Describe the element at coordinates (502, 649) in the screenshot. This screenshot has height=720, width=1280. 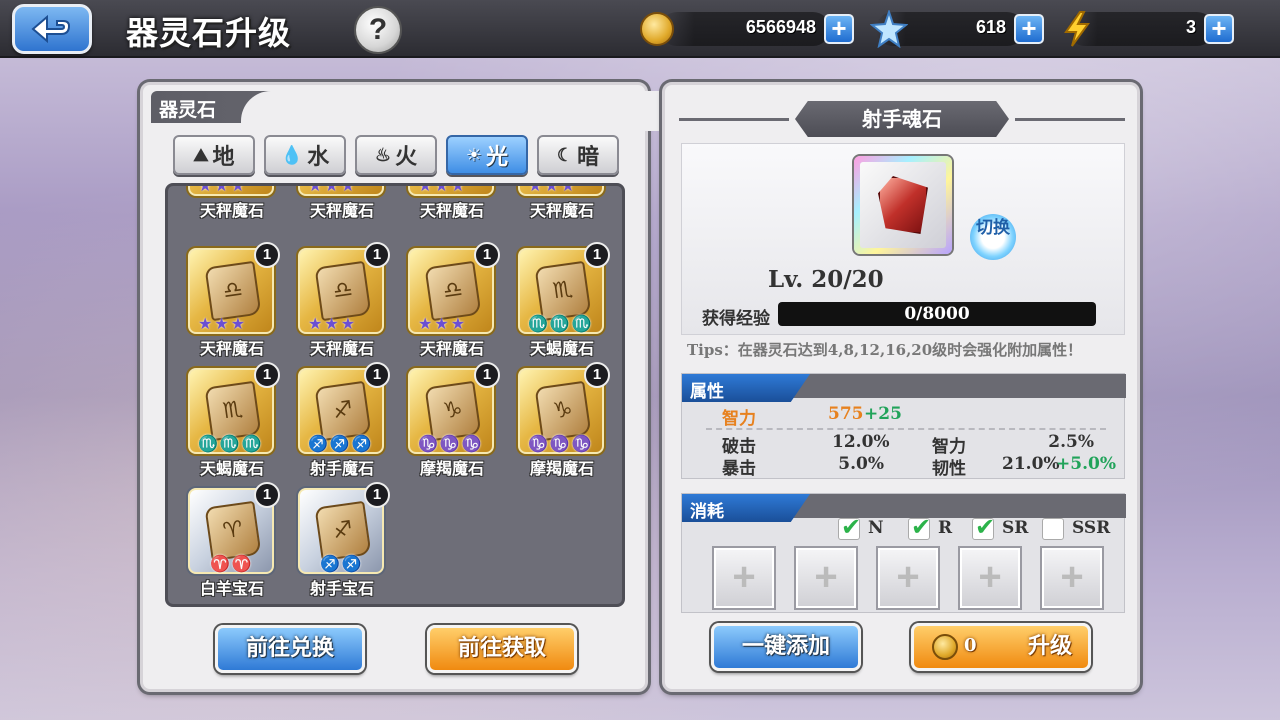
I see `obtain-button: 前往获取` at that location.